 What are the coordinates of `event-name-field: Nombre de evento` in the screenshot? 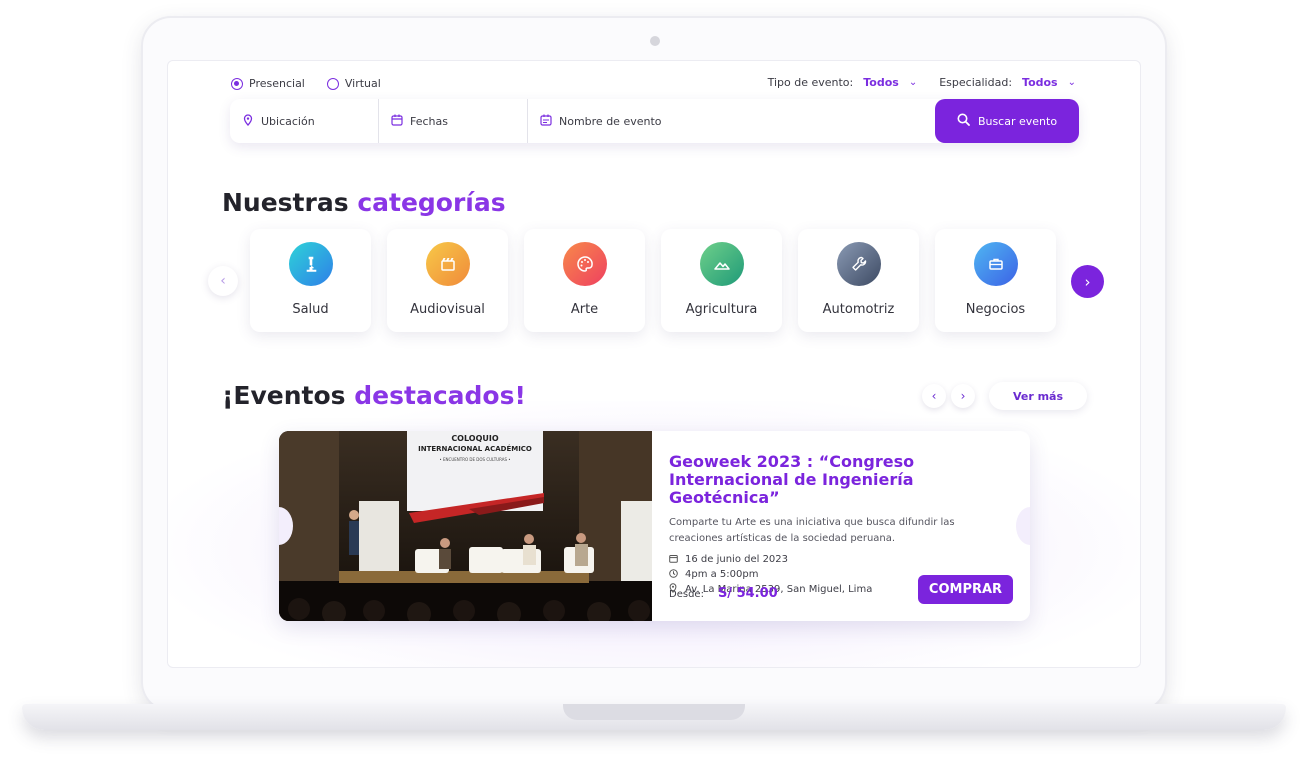 It's located at (731, 121).